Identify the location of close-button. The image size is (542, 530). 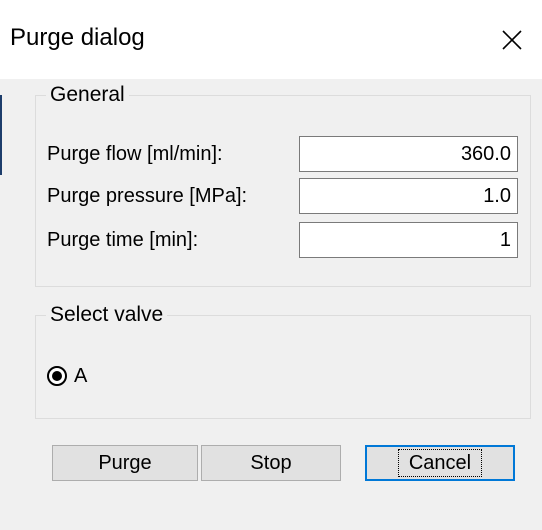
(512, 39).